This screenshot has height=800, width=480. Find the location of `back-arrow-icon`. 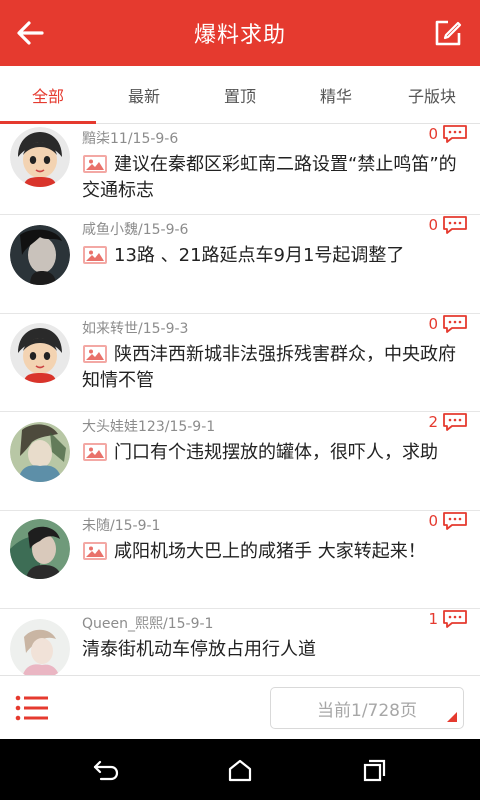

back-arrow-icon is located at coordinates (30, 33).